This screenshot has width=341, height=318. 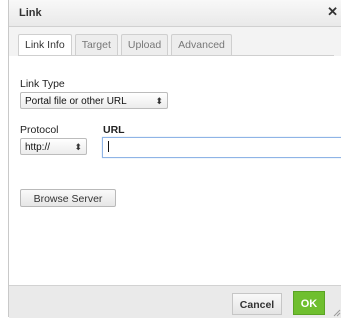 What do you see at coordinates (38, 147) in the screenshot?
I see `protocol-selected-value: http://` at bounding box center [38, 147].